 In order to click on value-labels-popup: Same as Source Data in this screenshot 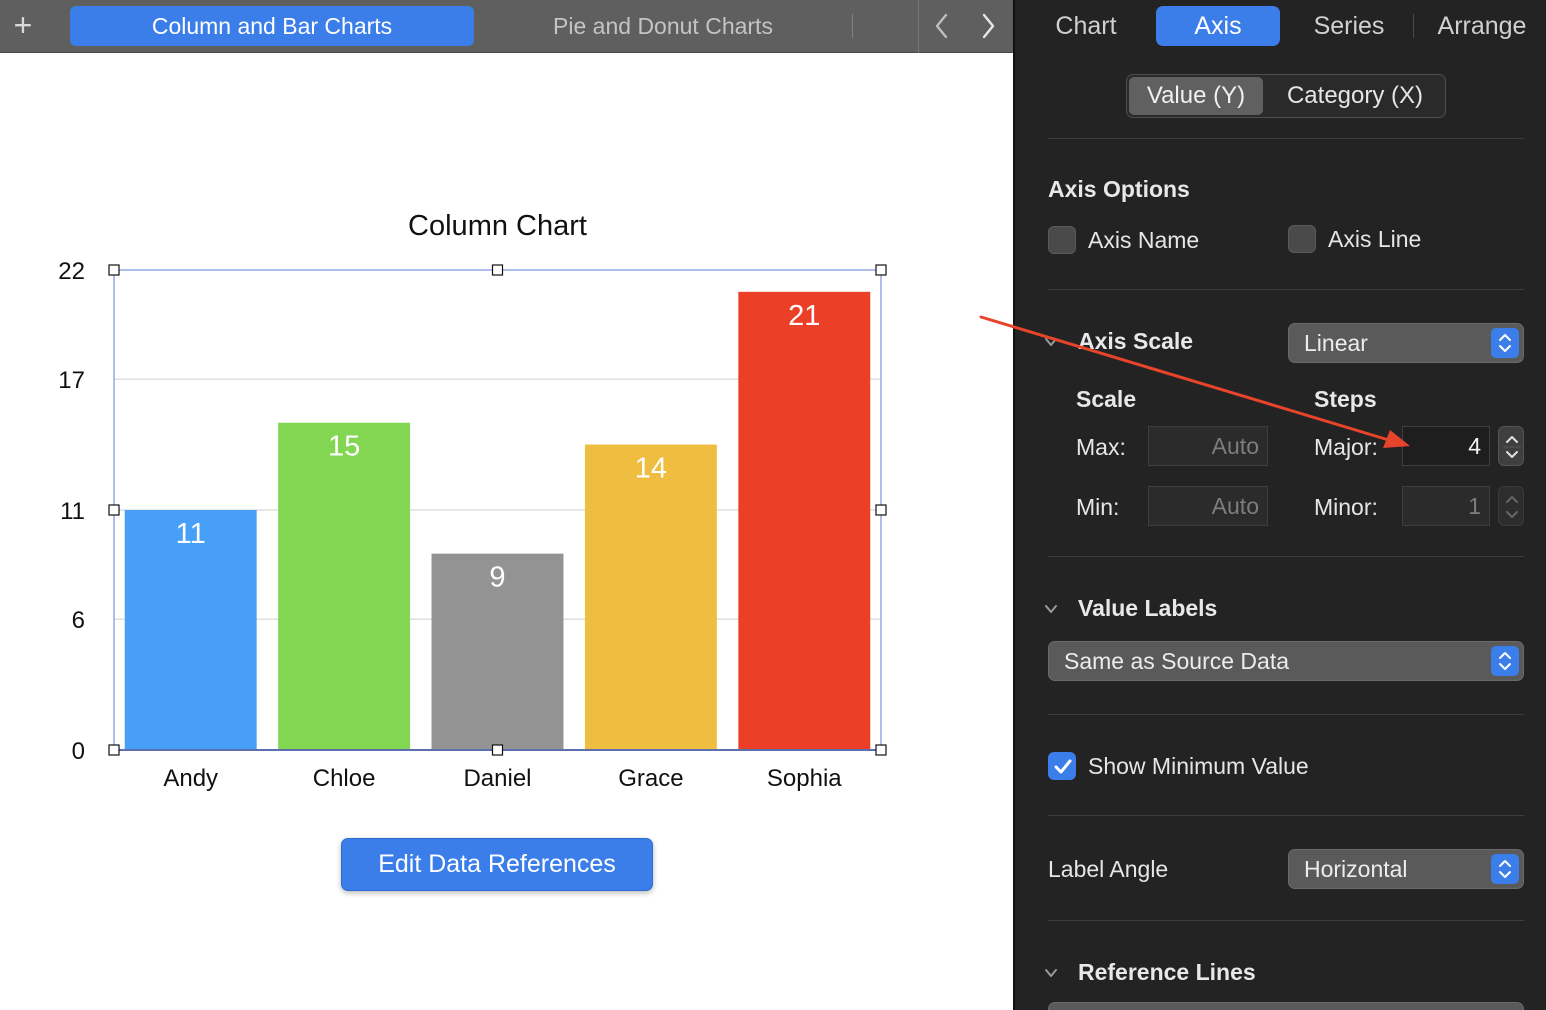, I will do `click(1286, 661)`.